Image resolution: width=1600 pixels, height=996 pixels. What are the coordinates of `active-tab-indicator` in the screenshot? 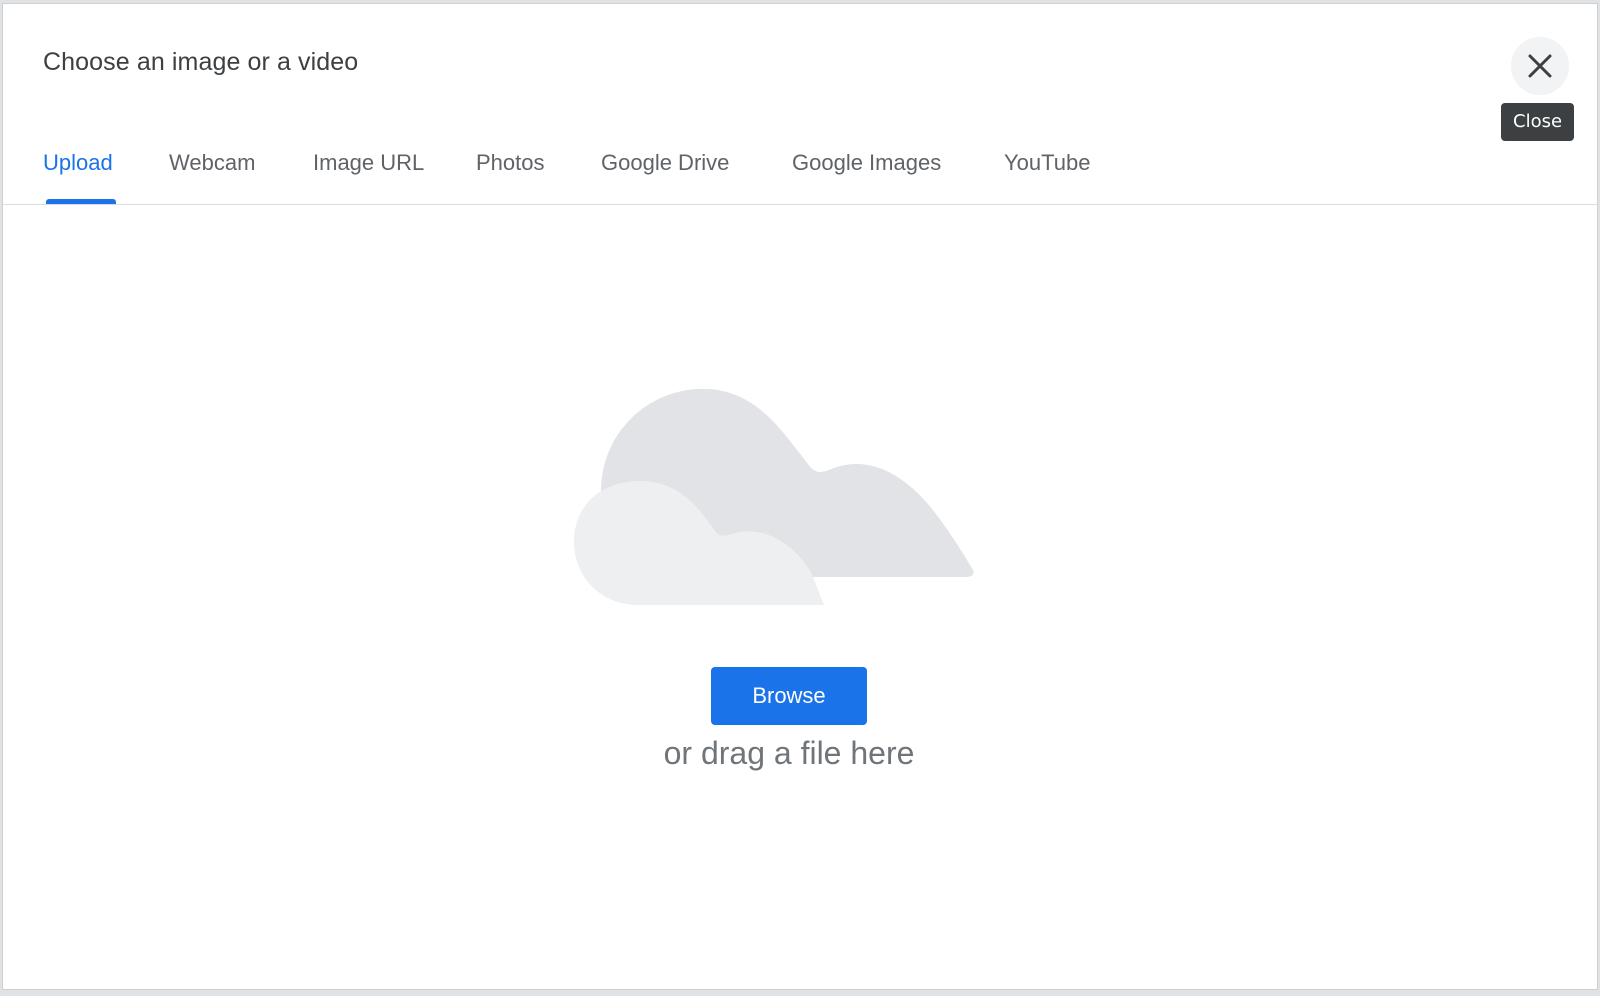 It's located at (81, 201).